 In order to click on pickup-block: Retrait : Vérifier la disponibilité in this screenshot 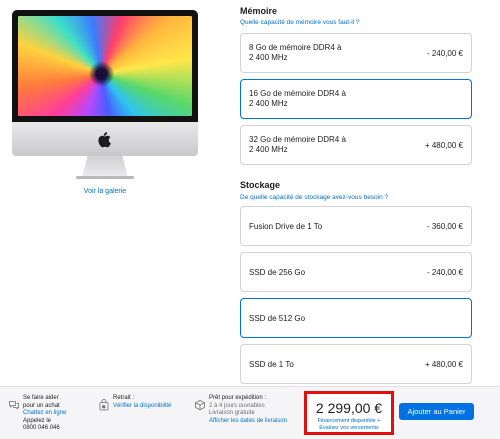, I will do `click(142, 402)`.